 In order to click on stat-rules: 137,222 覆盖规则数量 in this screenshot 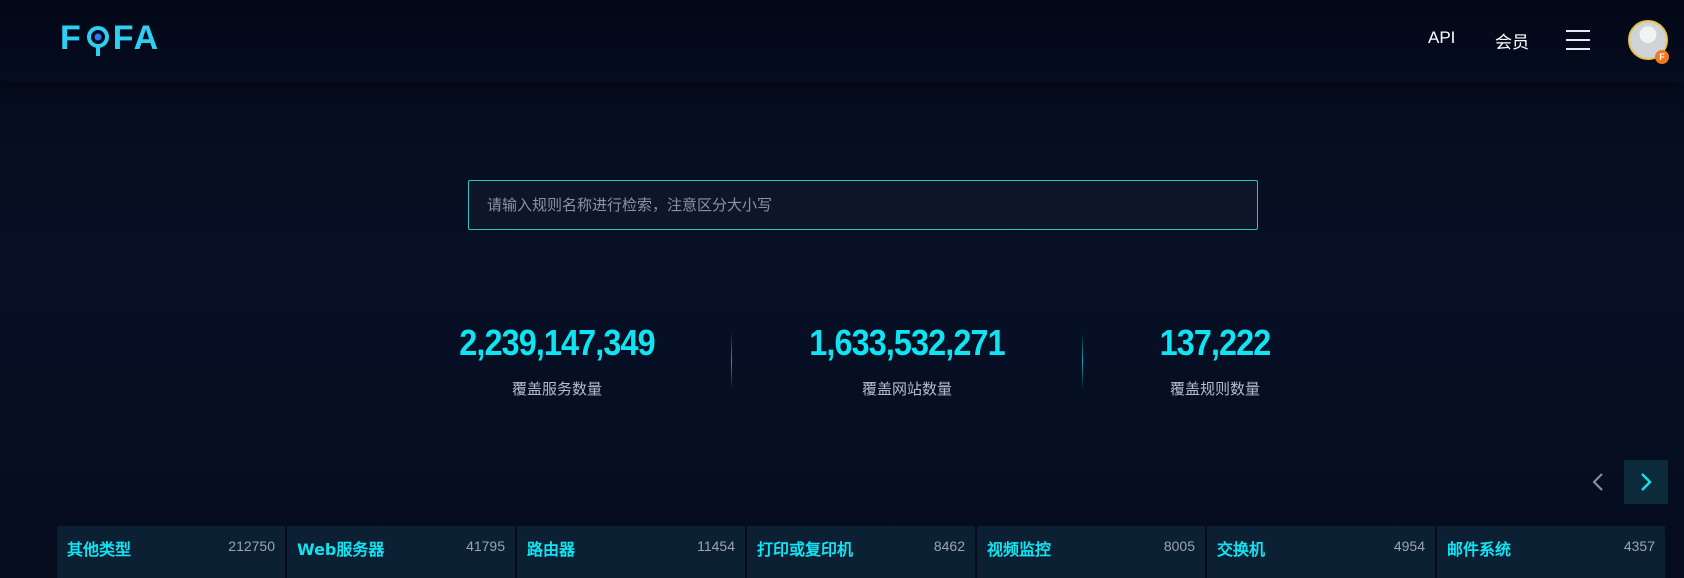, I will do `click(1215, 360)`.